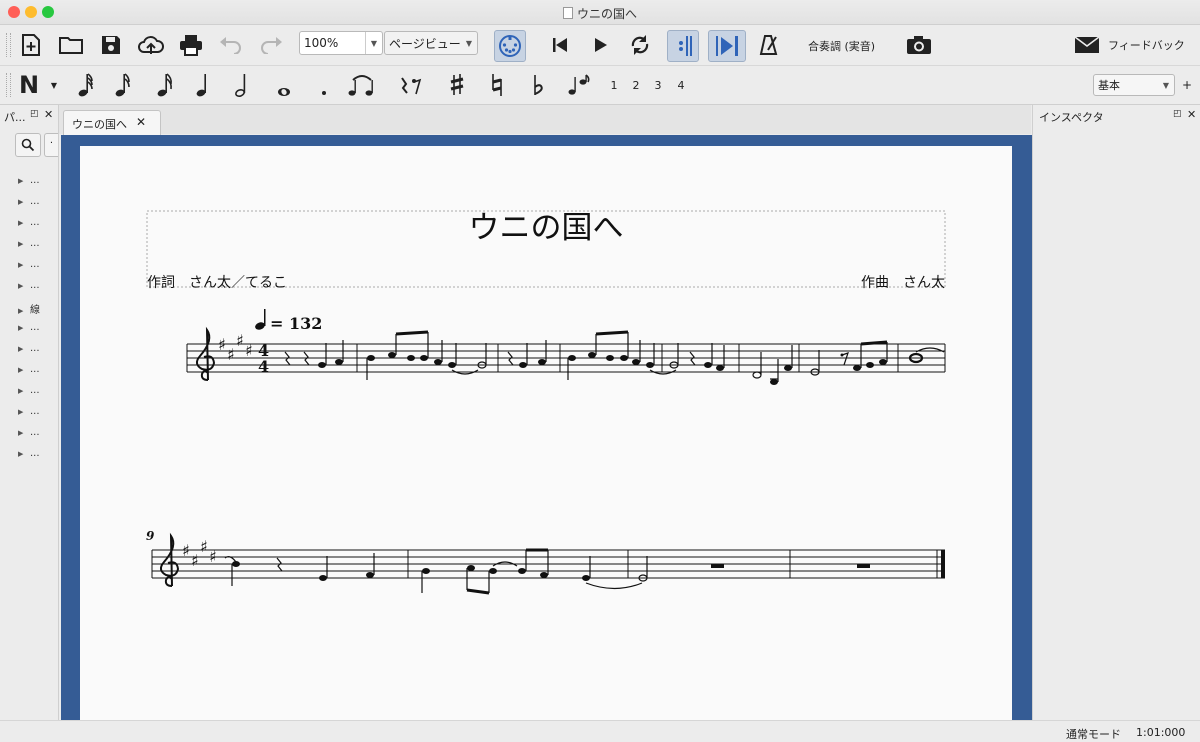  Describe the element at coordinates (431, 43) in the screenshot. I see `view-mode-select: ページビュー ▼` at that location.